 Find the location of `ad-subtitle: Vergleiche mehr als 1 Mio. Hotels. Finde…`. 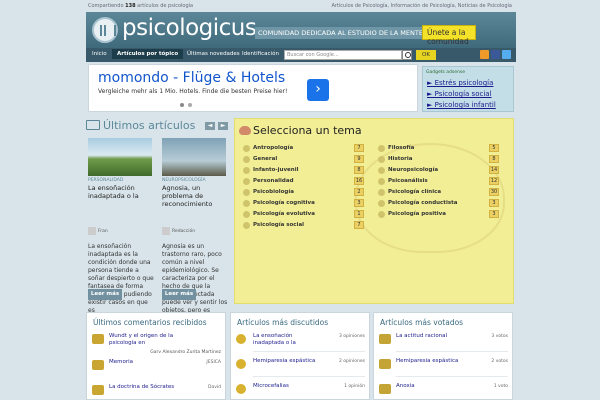

ad-subtitle: Vergleiche mehr als 1 Mio. Hotels. Finde… is located at coordinates (193, 91).